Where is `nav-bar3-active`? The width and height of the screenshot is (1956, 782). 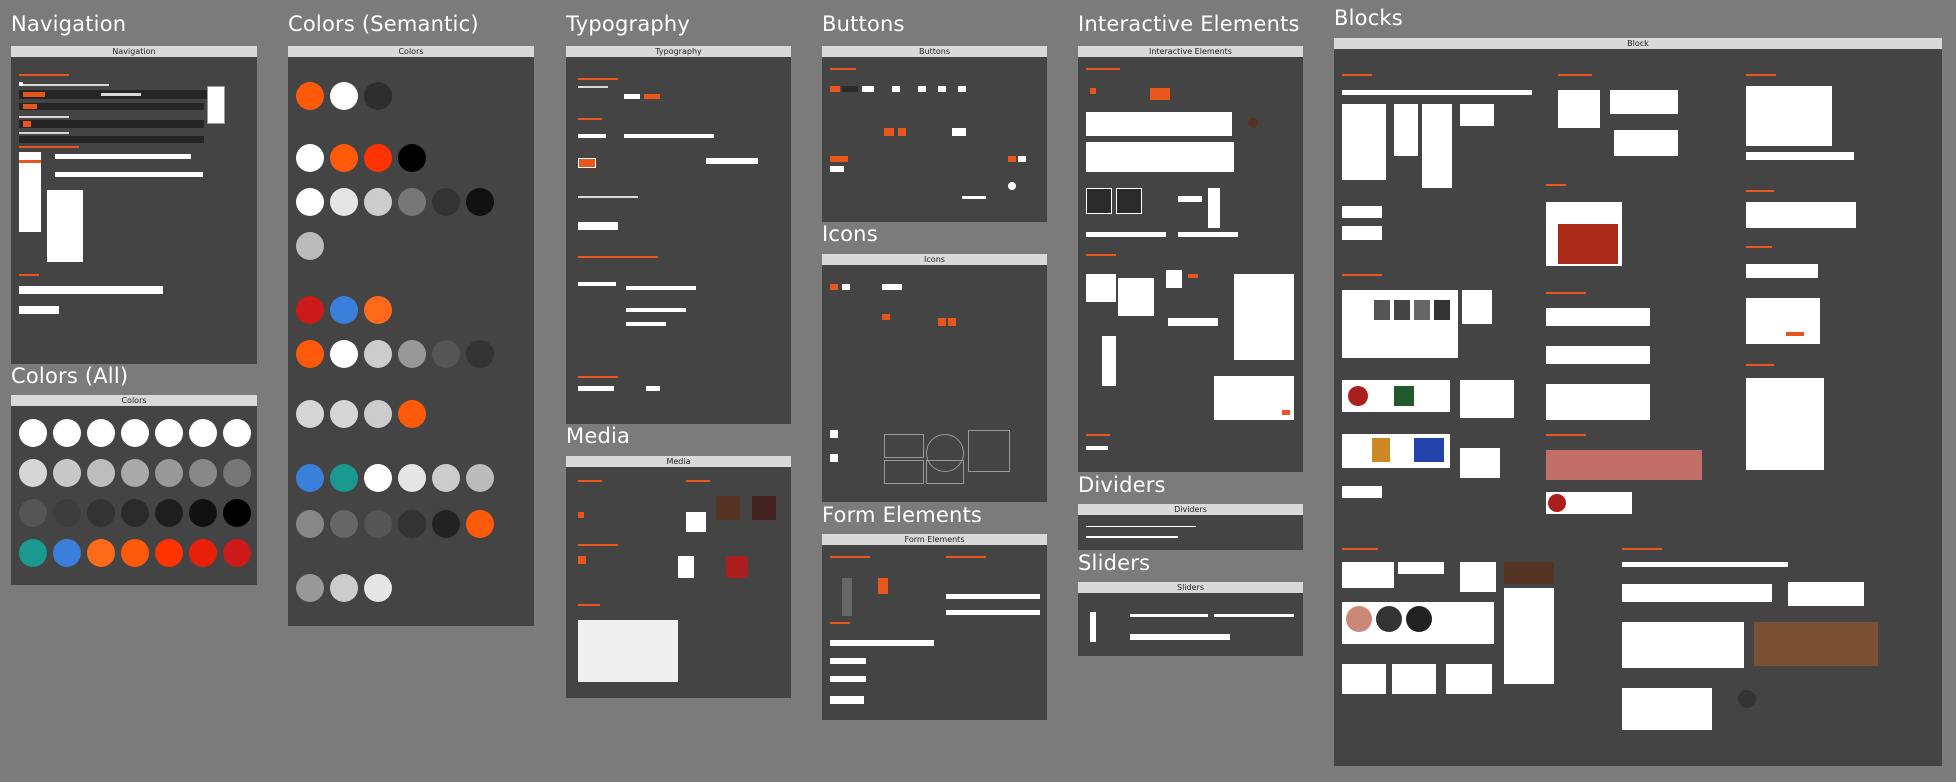 nav-bar3-active is located at coordinates (27, 124).